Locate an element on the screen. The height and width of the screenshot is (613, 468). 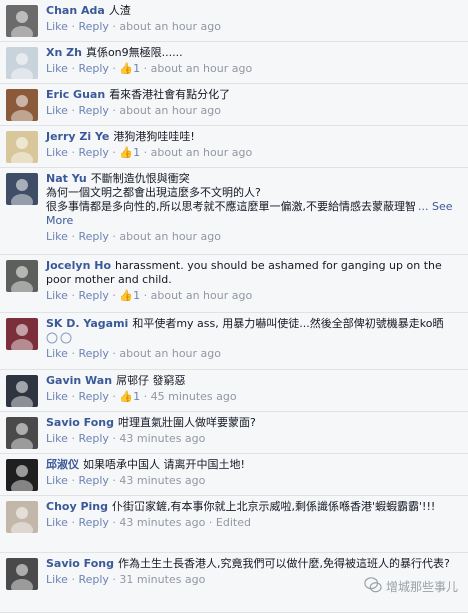
commenter-name: SK D. Yagami is located at coordinates (87, 323).